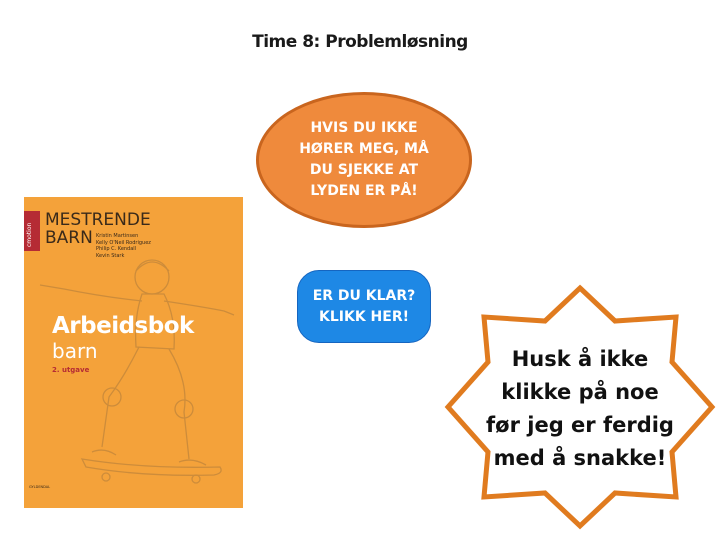 This screenshot has height=540, width=720. I want to click on start-button: ER DU KLAR? KLIKK HER!, so click(364, 306).